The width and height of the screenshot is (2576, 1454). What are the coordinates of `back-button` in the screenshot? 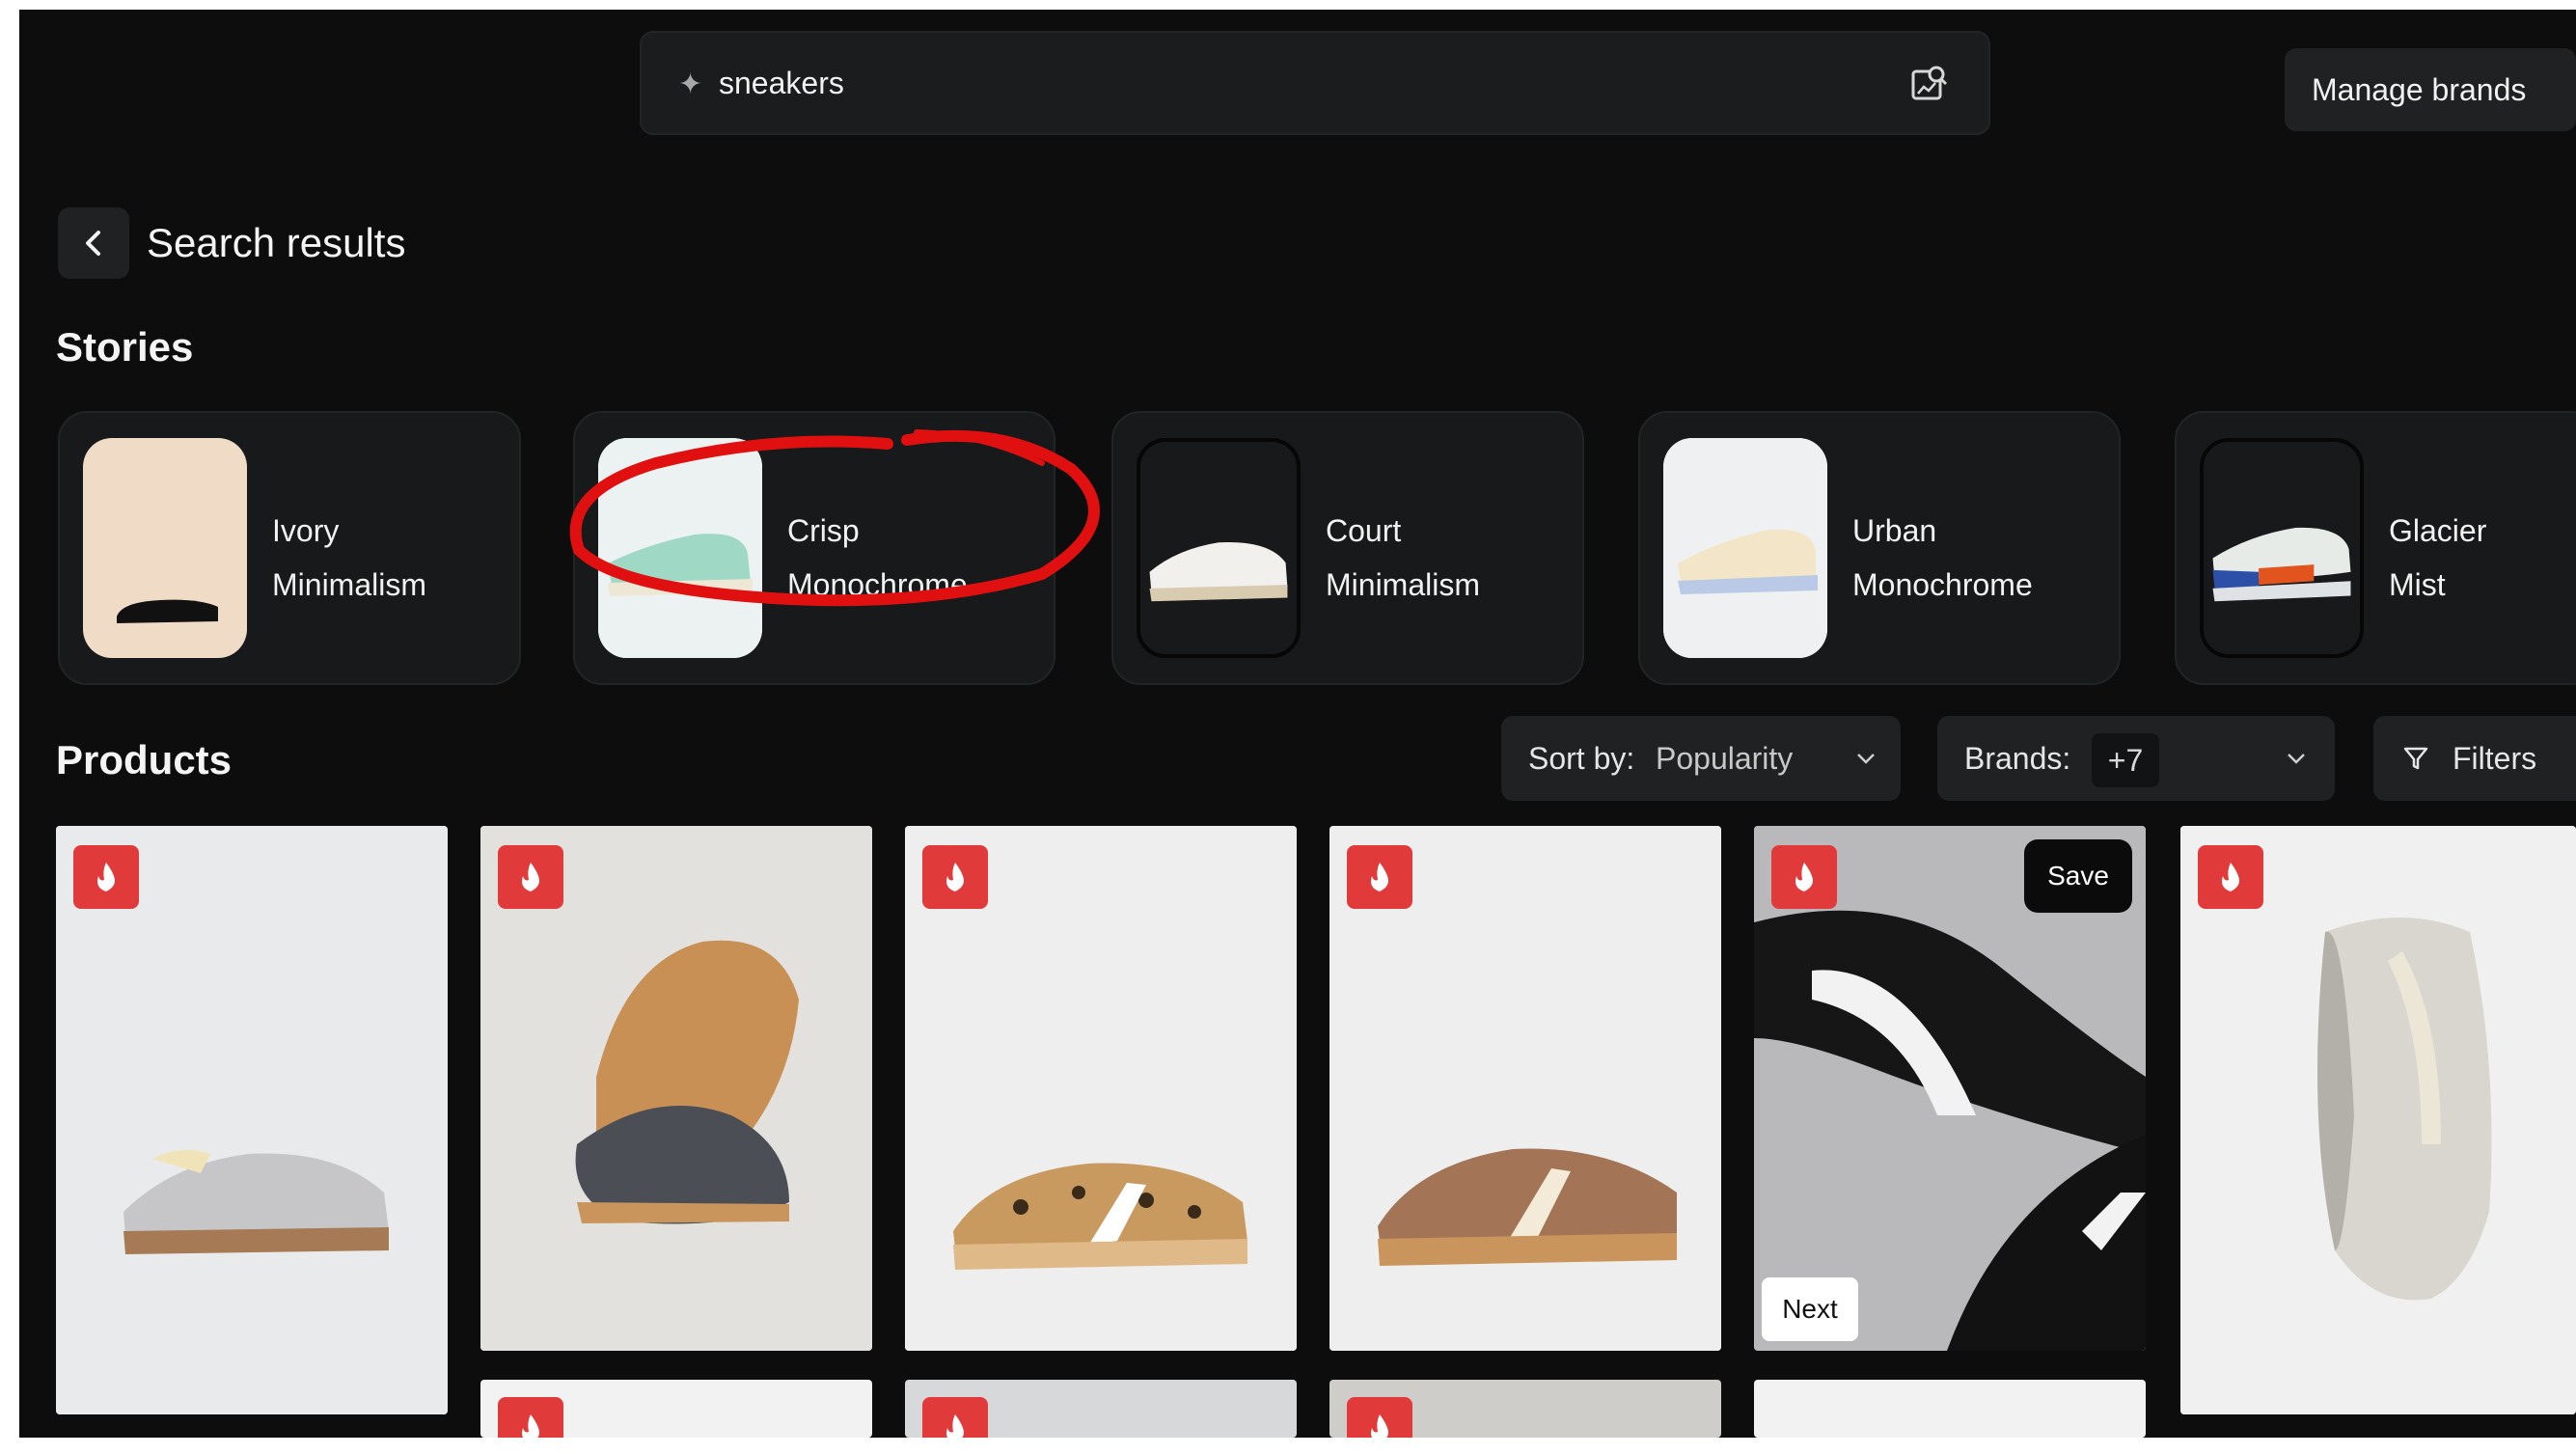 It's located at (94, 243).